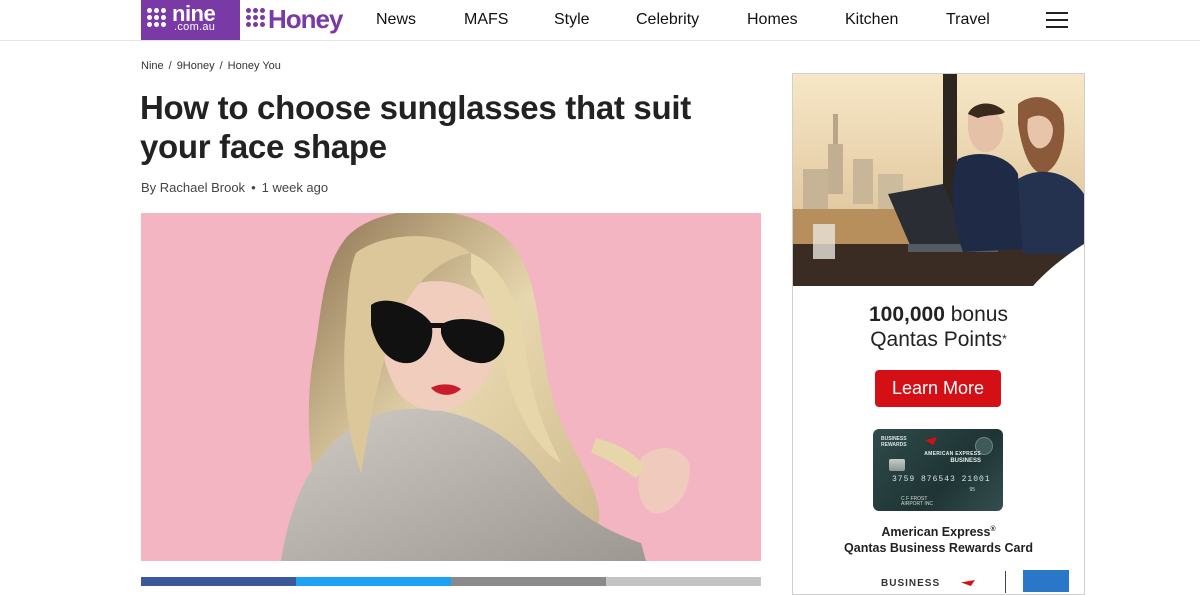 Image resolution: width=1200 pixels, height=595 pixels. I want to click on honey-dots-icon, so click(257, 19).